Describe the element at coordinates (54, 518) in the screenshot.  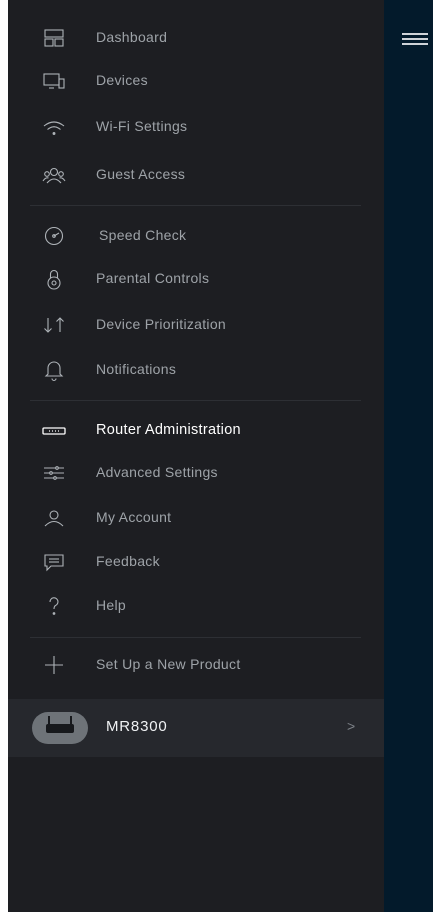
I see `user-icon` at that location.